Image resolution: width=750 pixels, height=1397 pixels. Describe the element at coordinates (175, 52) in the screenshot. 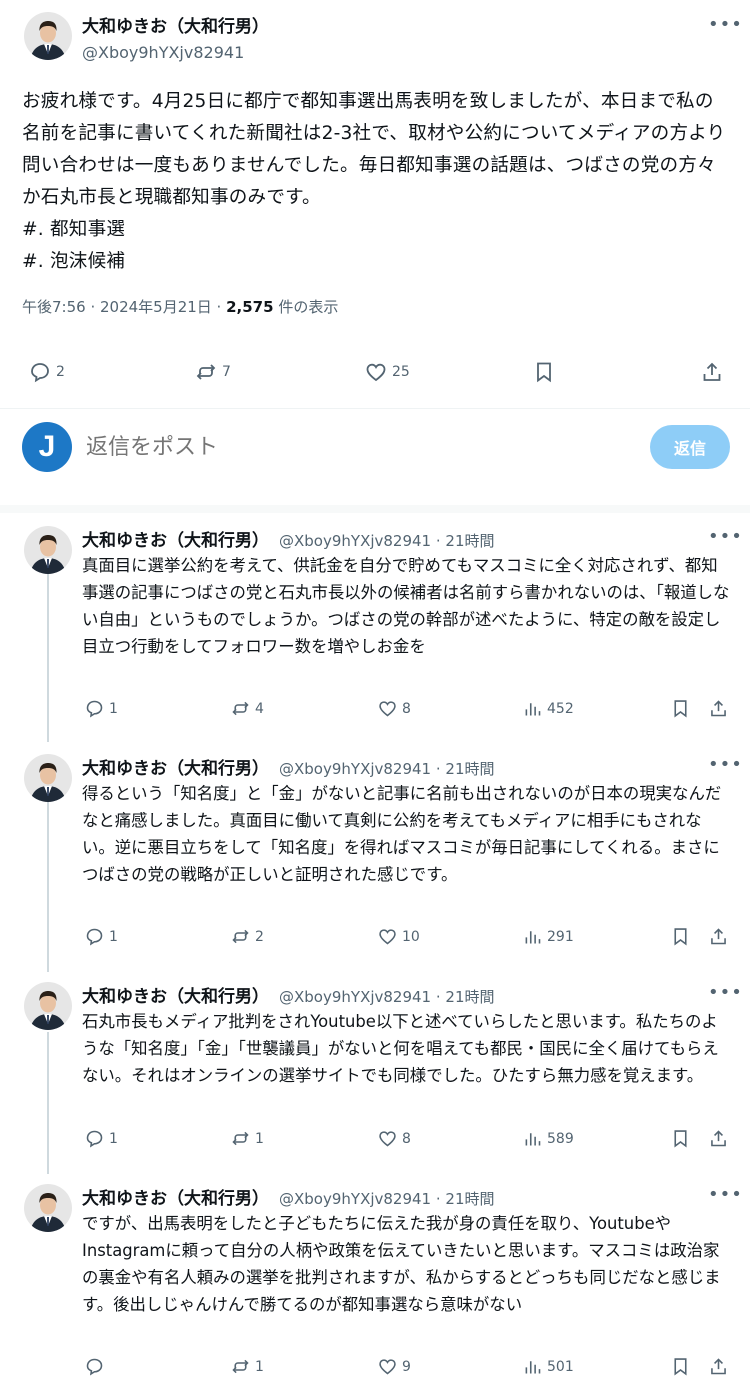

I see `author-handle: @Xboy9hYXjv82941` at that location.